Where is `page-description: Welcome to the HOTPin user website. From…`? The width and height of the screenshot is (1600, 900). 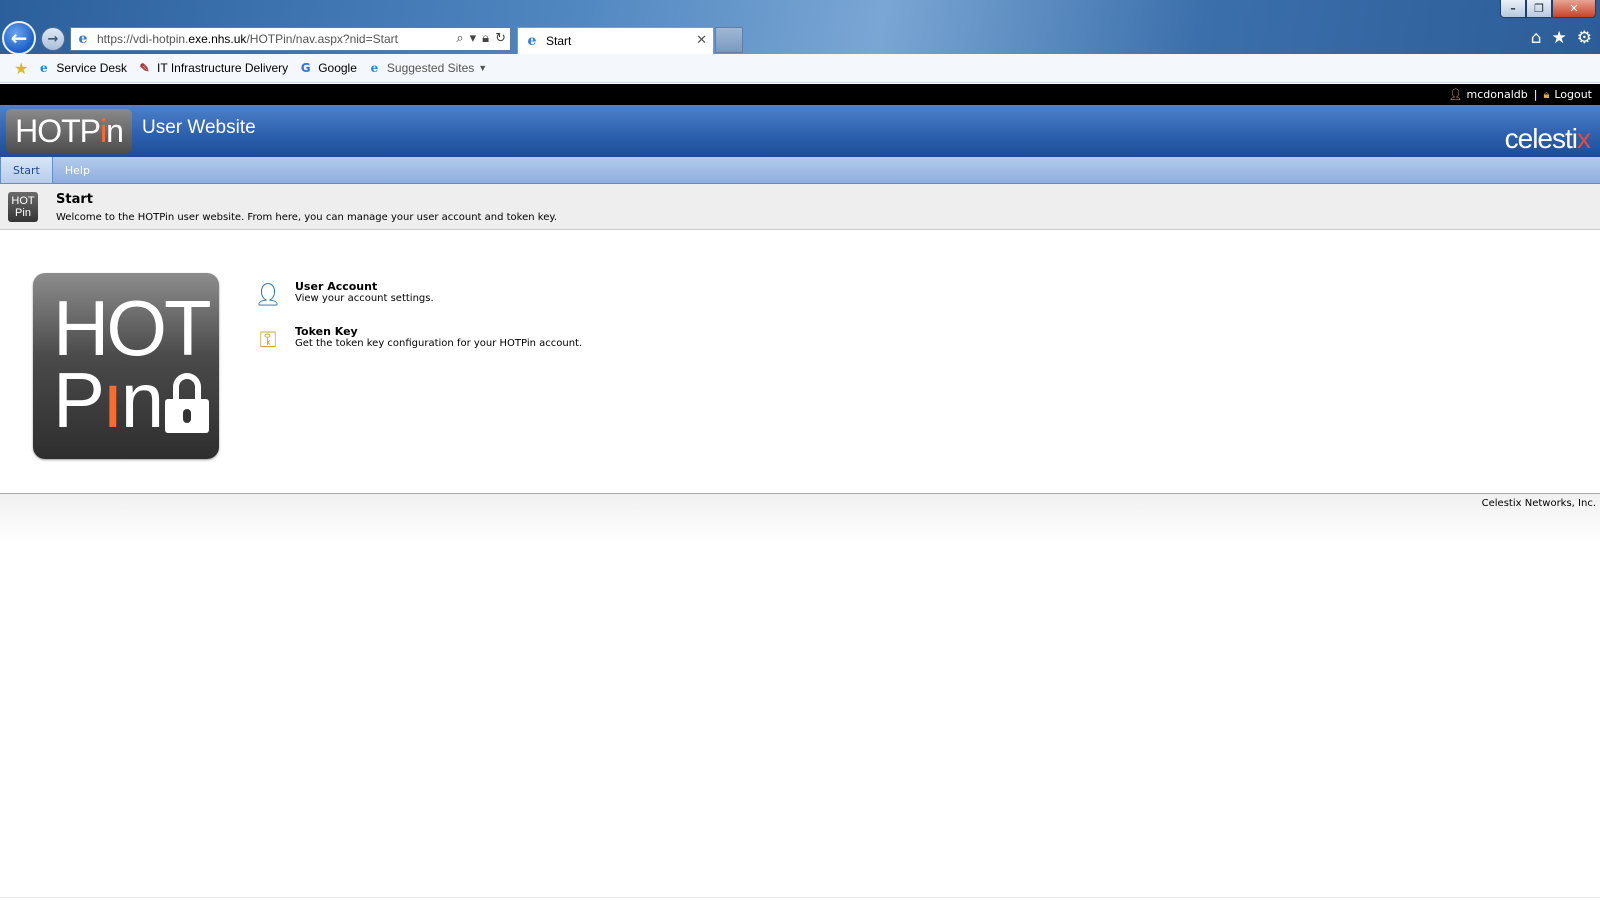 page-description: Welcome to the HOTPin user website. From… is located at coordinates (307, 217).